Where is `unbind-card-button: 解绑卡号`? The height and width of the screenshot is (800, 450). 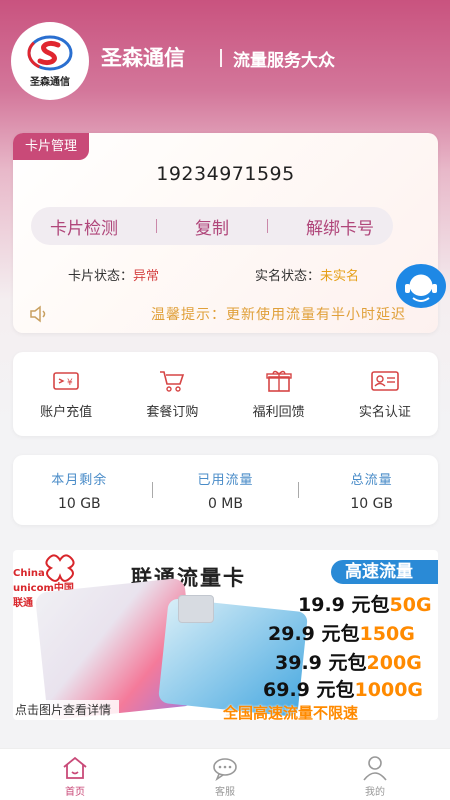 unbind-card-button: 解绑卡号 is located at coordinates (340, 226).